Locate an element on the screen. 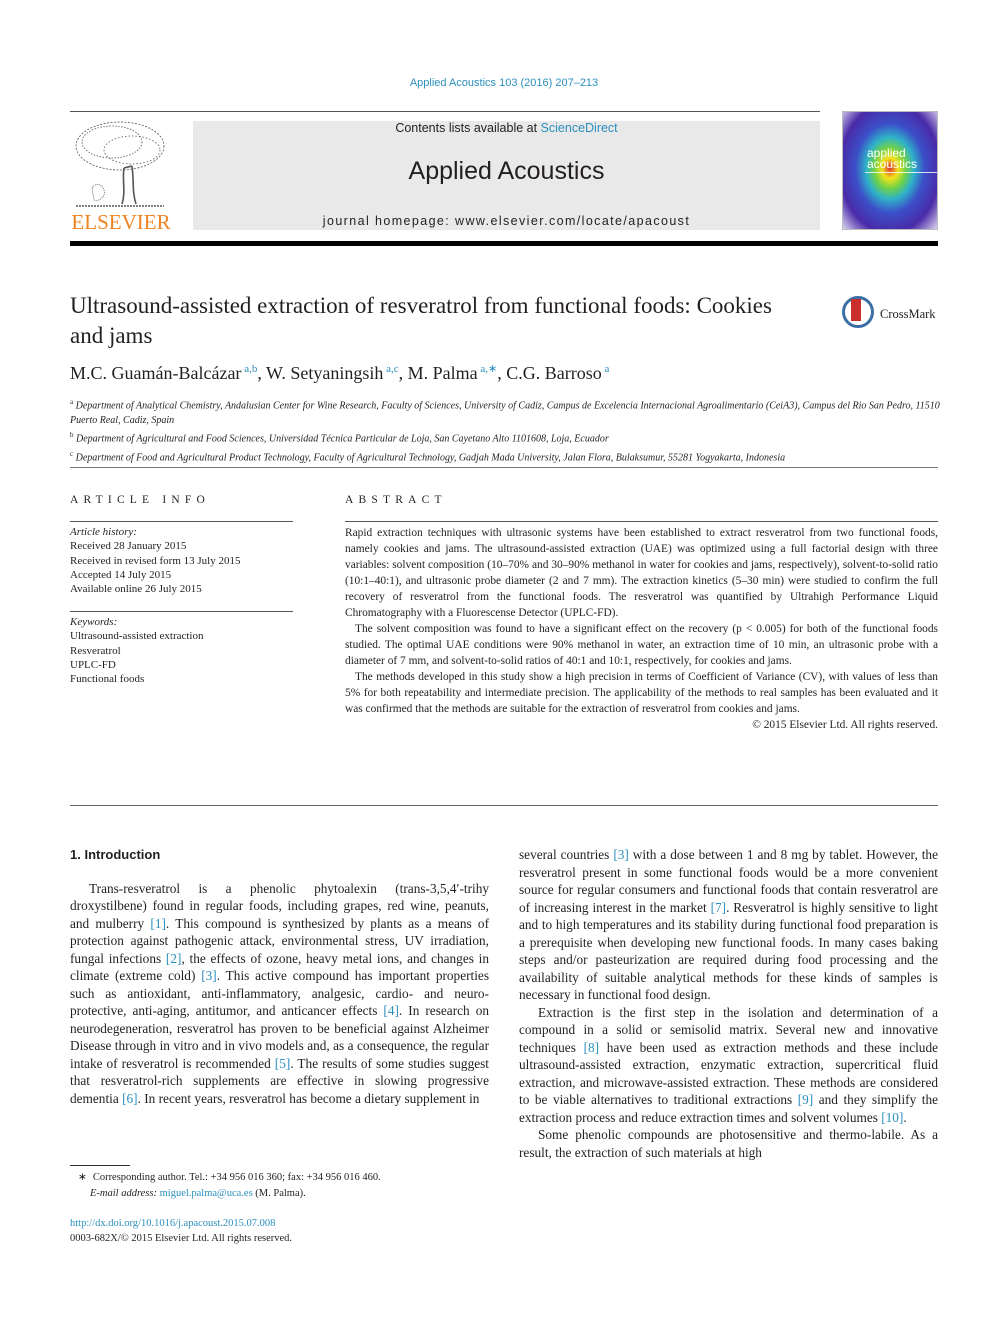  elsevier-logo: ELSEVIER is located at coordinates (121, 176).